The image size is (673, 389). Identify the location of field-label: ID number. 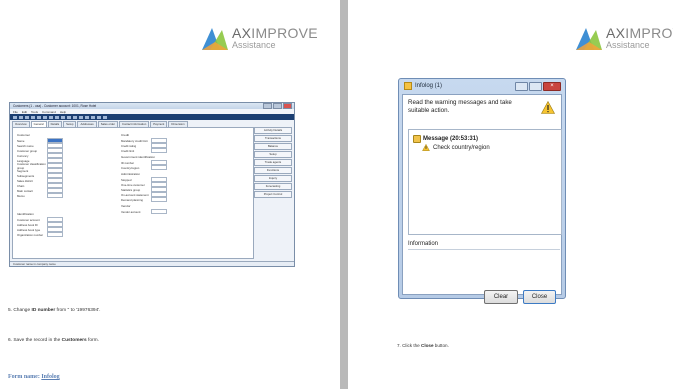
(128, 162).